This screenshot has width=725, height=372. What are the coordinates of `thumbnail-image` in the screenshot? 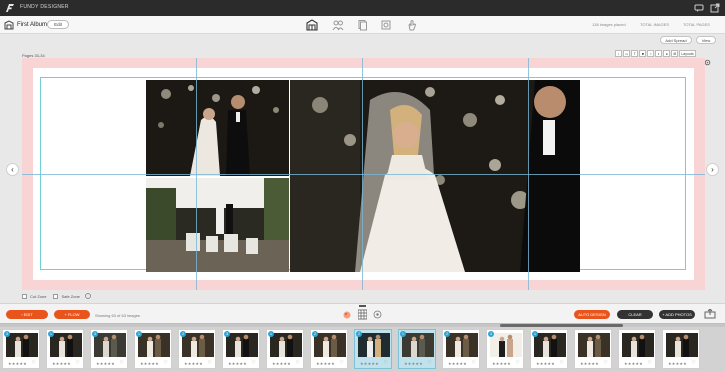 It's located at (638, 345).